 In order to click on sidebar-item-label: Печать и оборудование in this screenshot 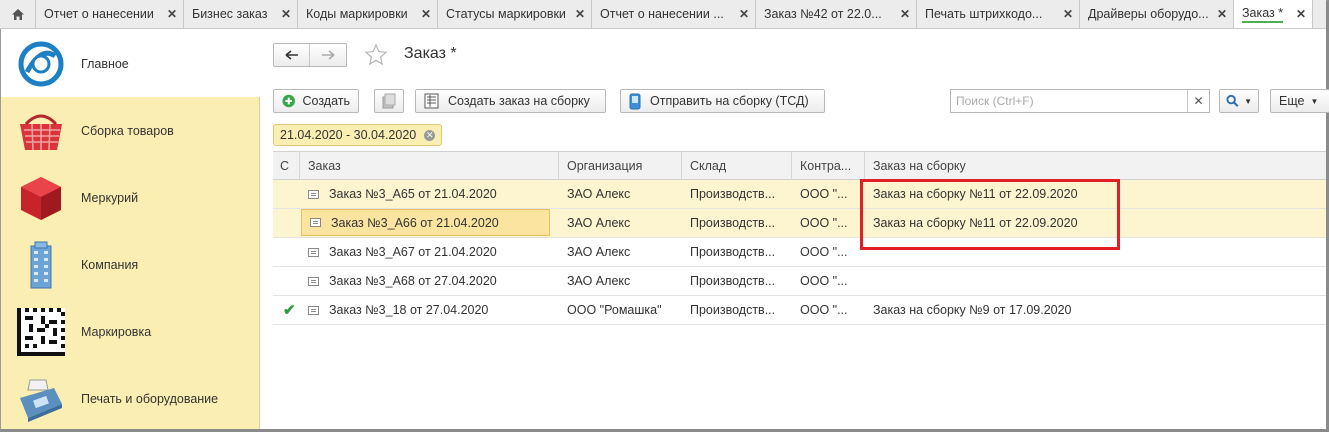, I will do `click(150, 398)`.